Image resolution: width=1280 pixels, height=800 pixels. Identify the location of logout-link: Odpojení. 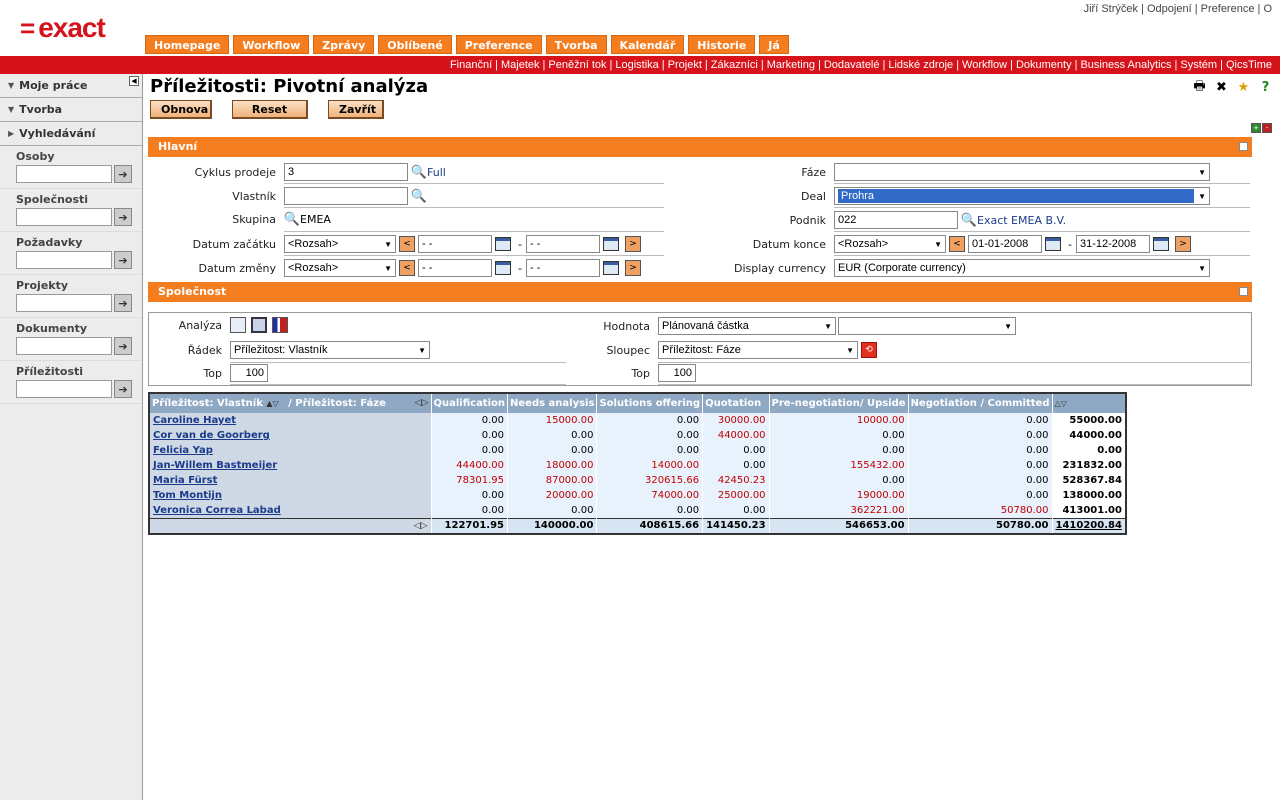
(1169, 9).